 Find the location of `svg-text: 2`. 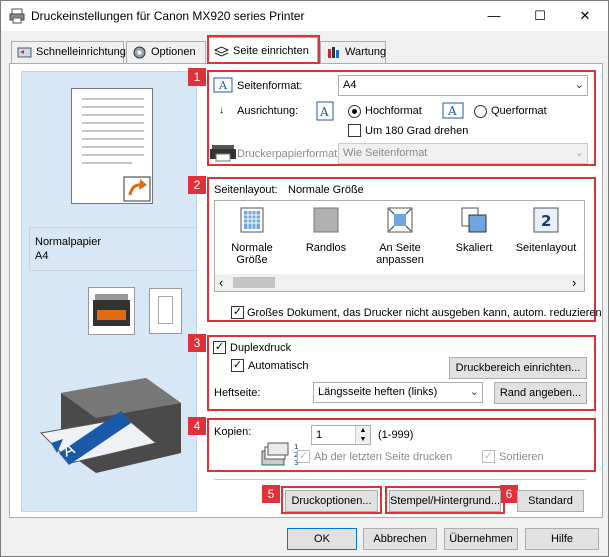

svg-text: 2 is located at coordinates (546, 221).